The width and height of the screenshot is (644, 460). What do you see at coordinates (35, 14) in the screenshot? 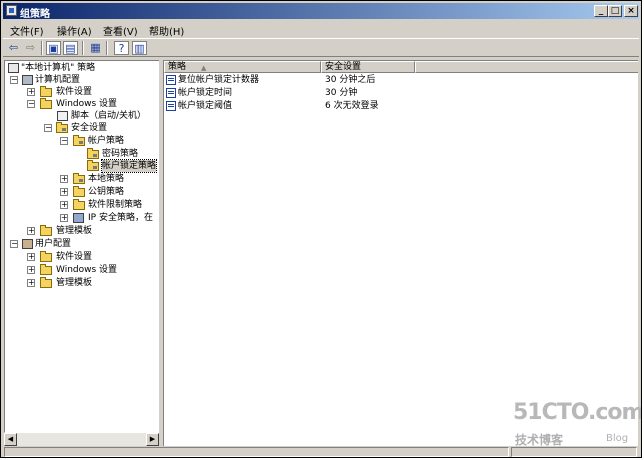
I see `window-title: 组策略` at bounding box center [35, 14].